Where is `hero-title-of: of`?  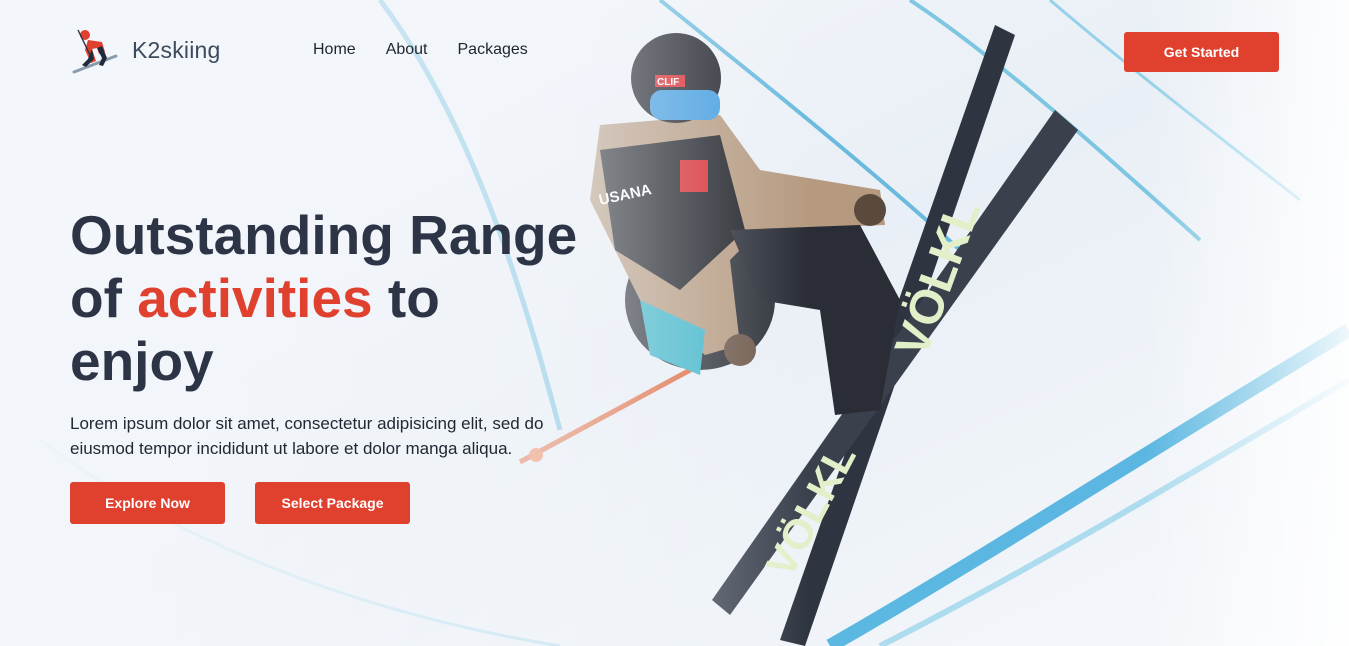
hero-title-of: of is located at coordinates (104, 298).